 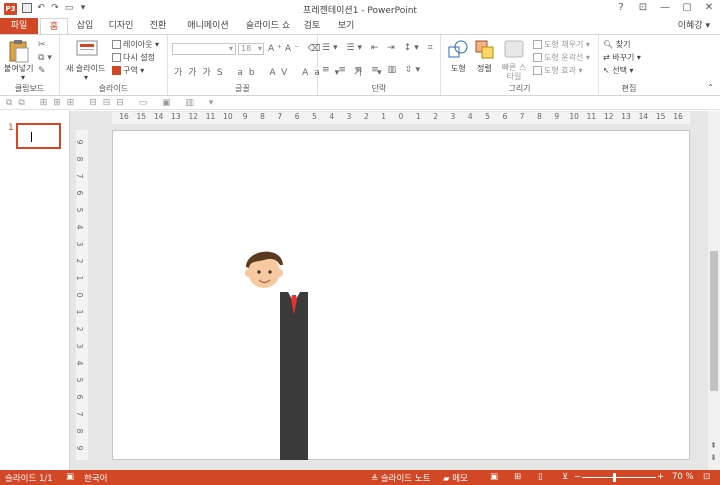 I want to click on new-slide-dropdown-icon: ▾, so click(x=86, y=77).